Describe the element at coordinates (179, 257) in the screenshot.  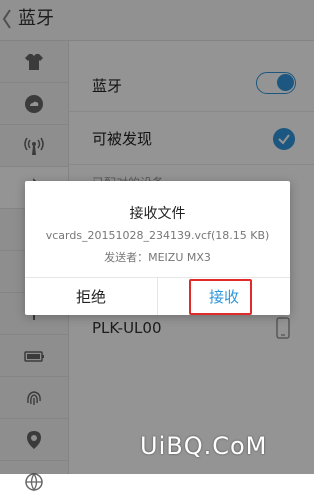
I see `sender-name: MEIZU MX3` at that location.